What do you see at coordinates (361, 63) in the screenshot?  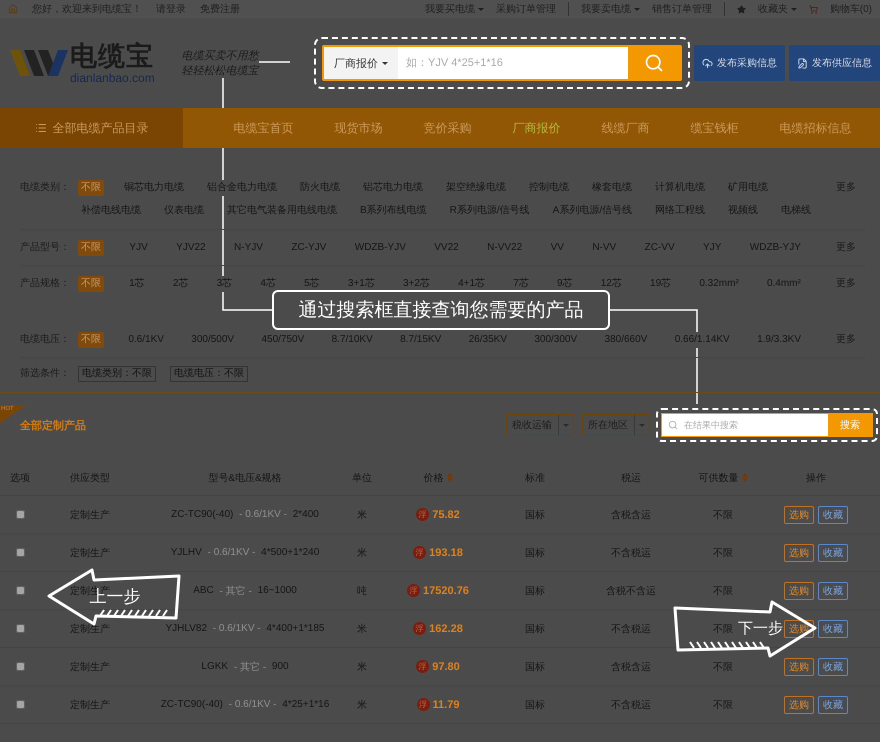 I see `category-dropdown: 厂商报价` at bounding box center [361, 63].